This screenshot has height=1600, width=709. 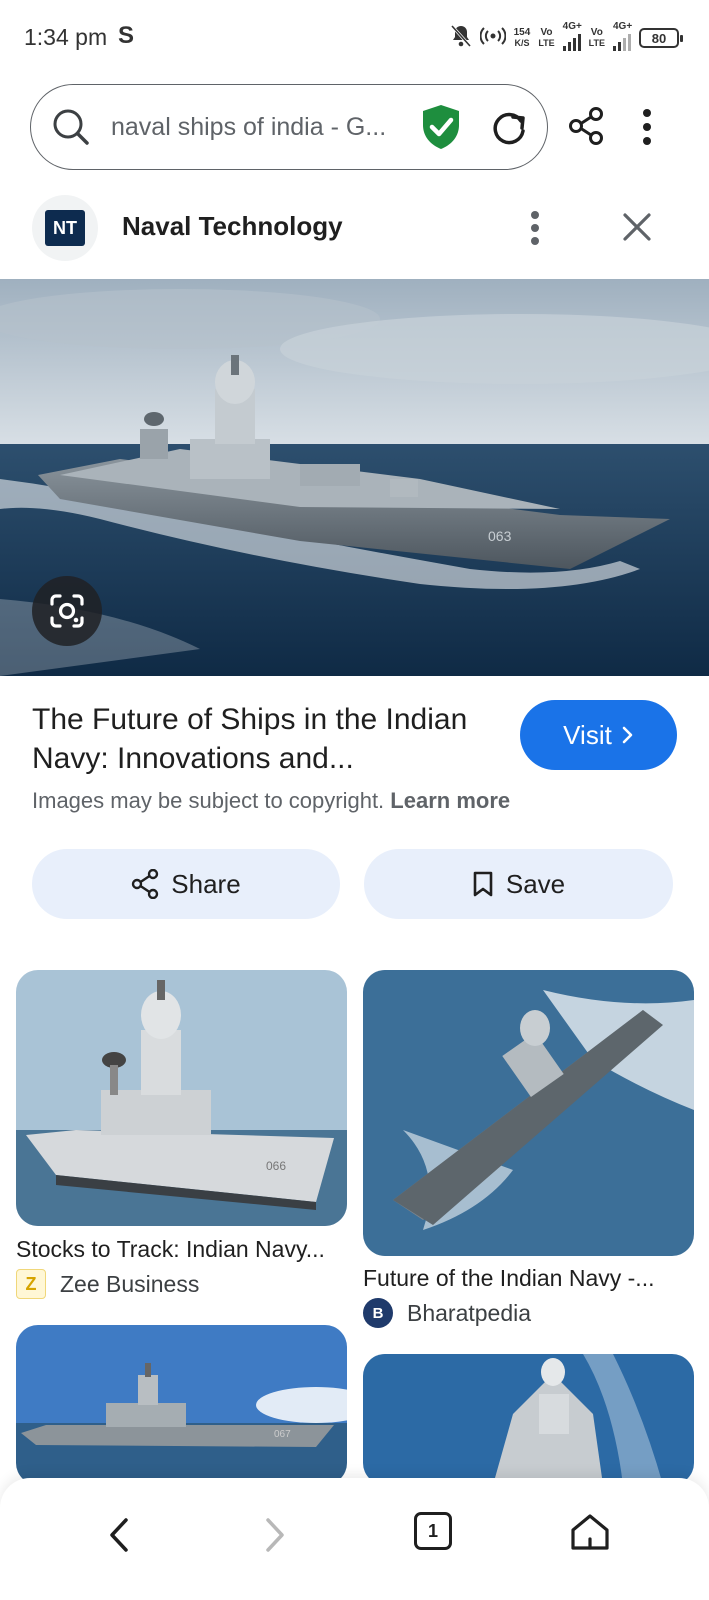 I want to click on zee-favicon-text: Z, so click(x=31, y=1283).